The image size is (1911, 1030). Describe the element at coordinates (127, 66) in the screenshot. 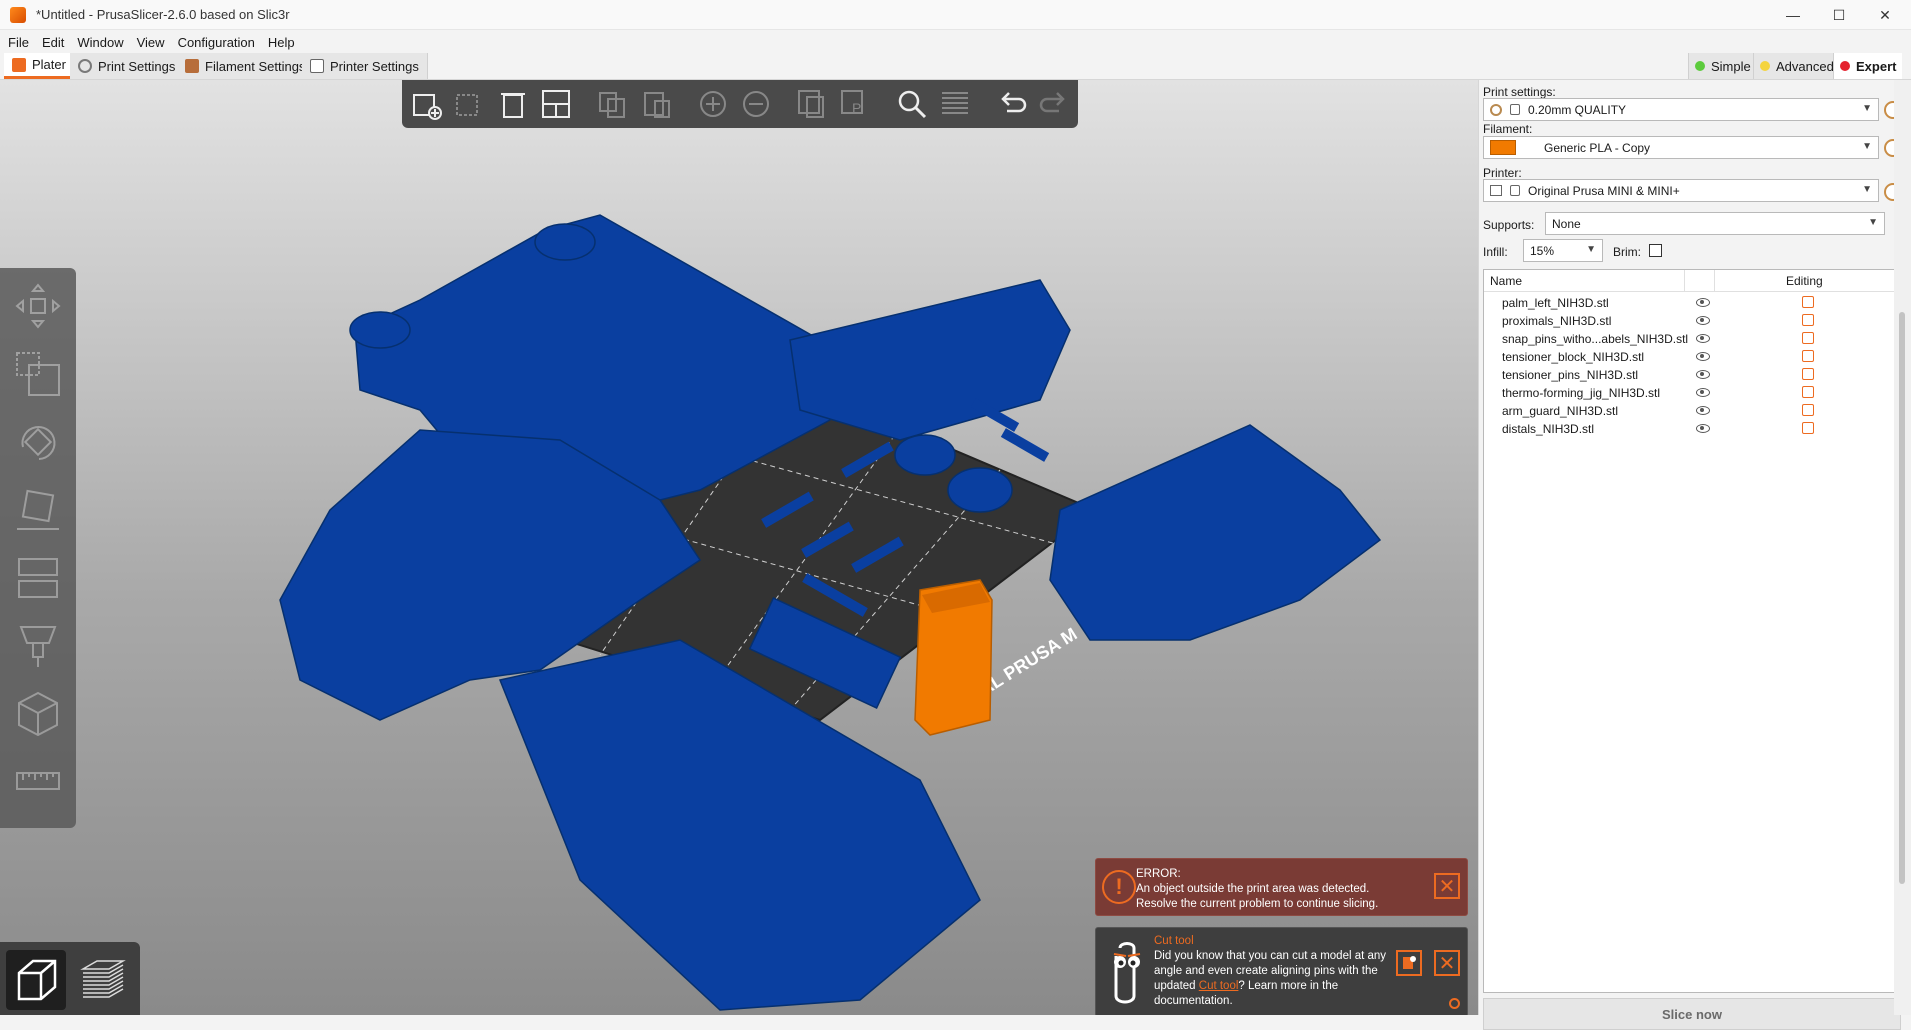

I see `tab-print-settings: Print Settings` at that location.